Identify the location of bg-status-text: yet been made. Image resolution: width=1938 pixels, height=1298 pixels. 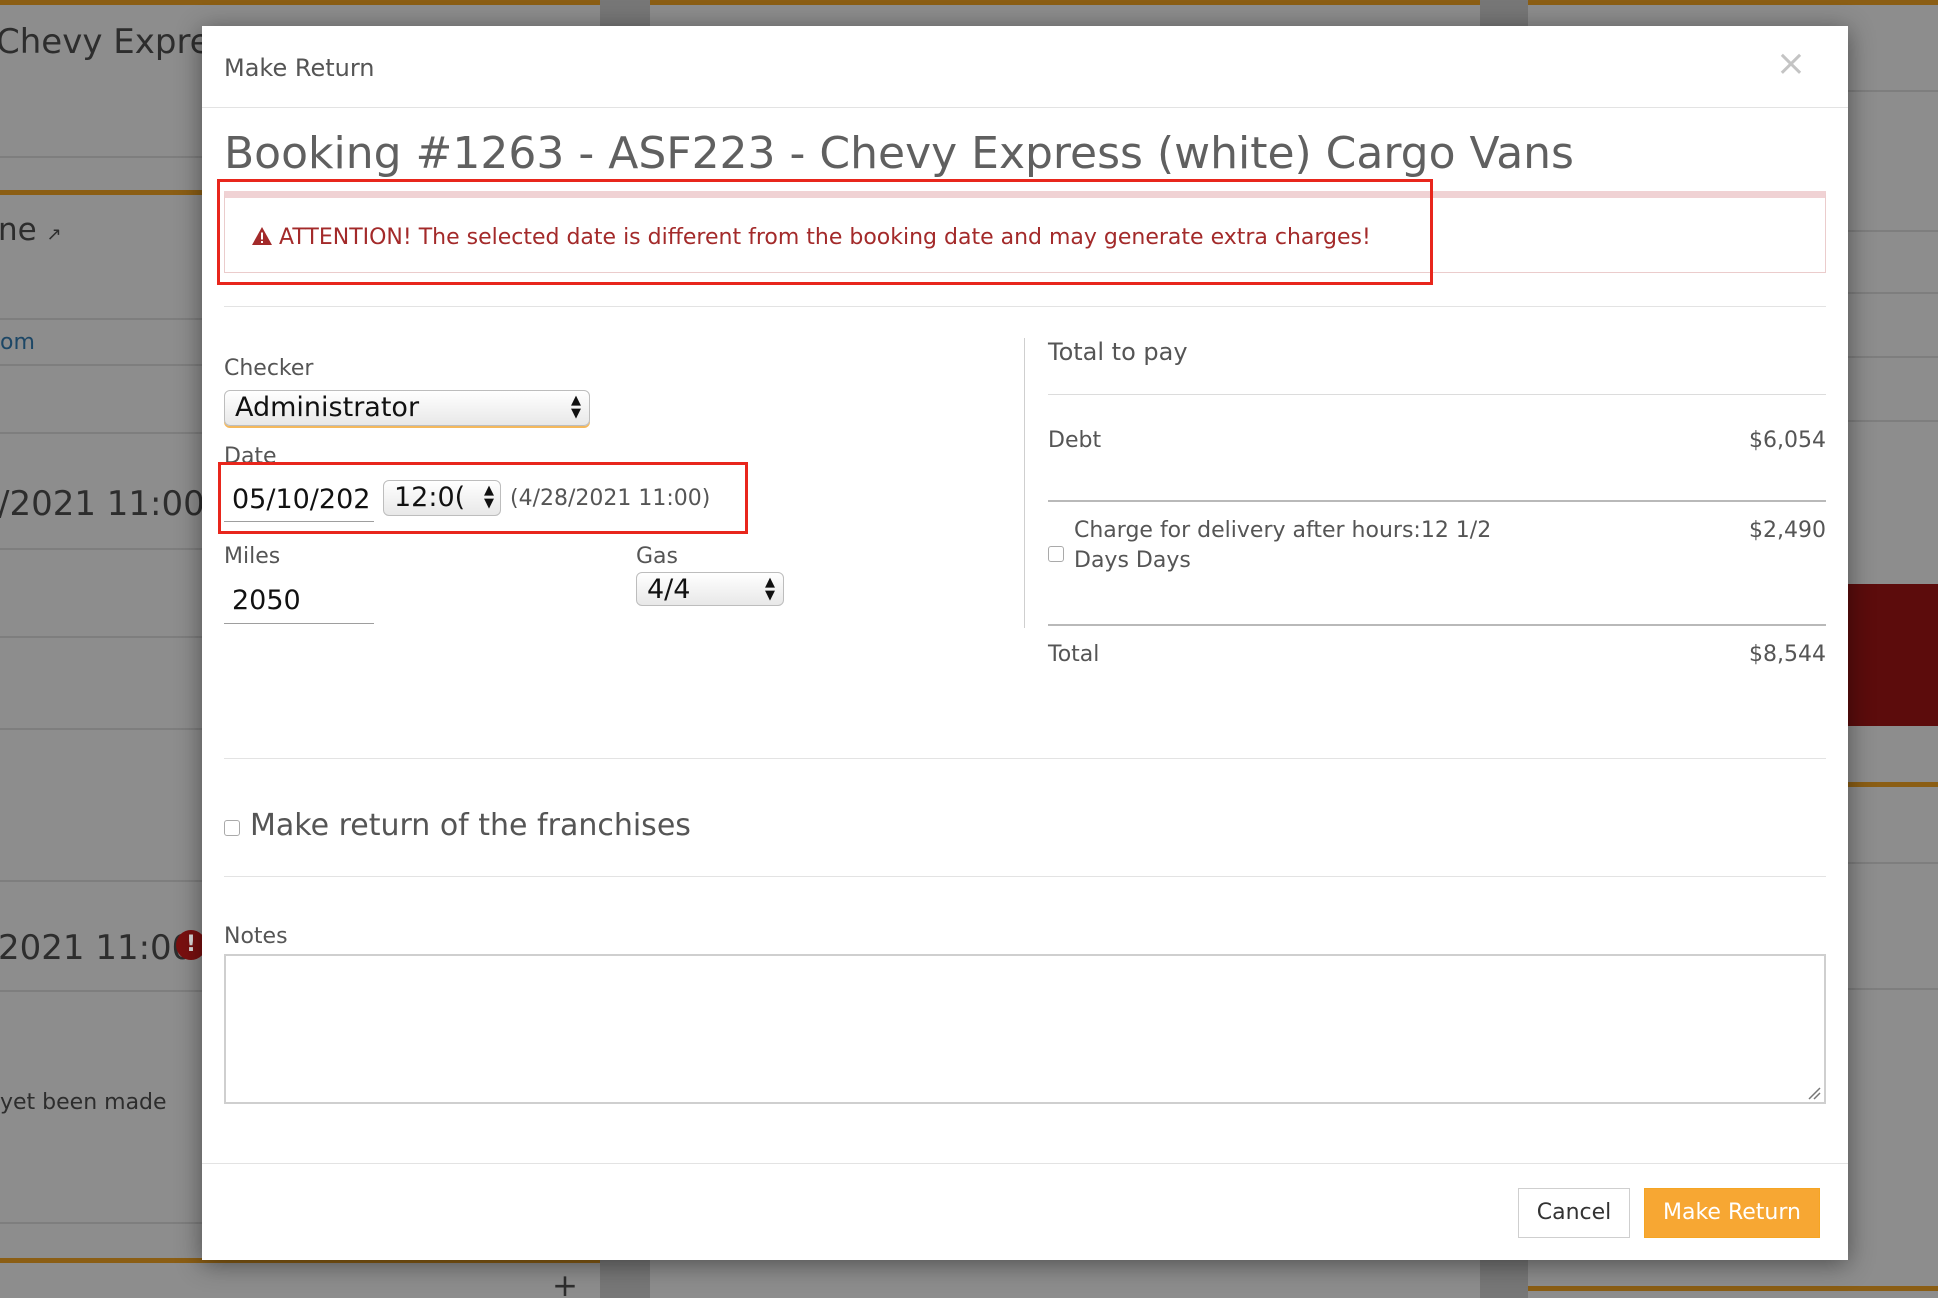
(83, 1102).